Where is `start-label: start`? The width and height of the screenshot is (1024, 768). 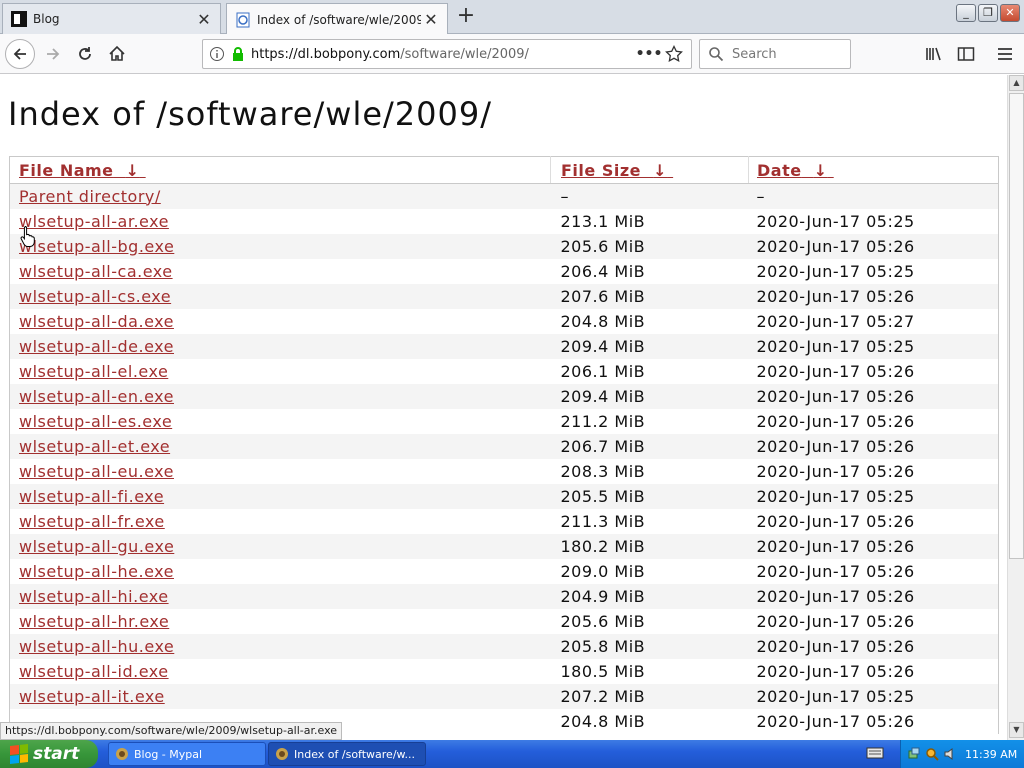
start-label: start is located at coordinates (56, 754).